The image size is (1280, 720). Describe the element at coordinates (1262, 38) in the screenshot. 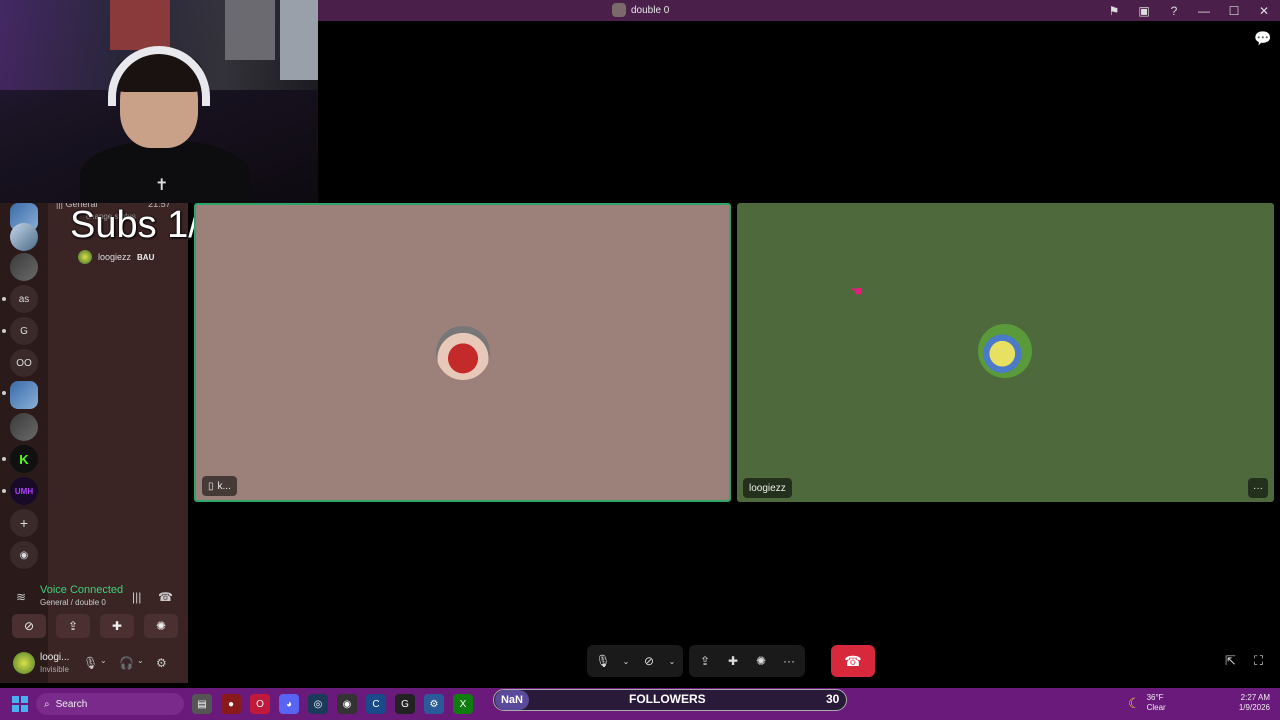

I see `chat-icon: 💬` at that location.